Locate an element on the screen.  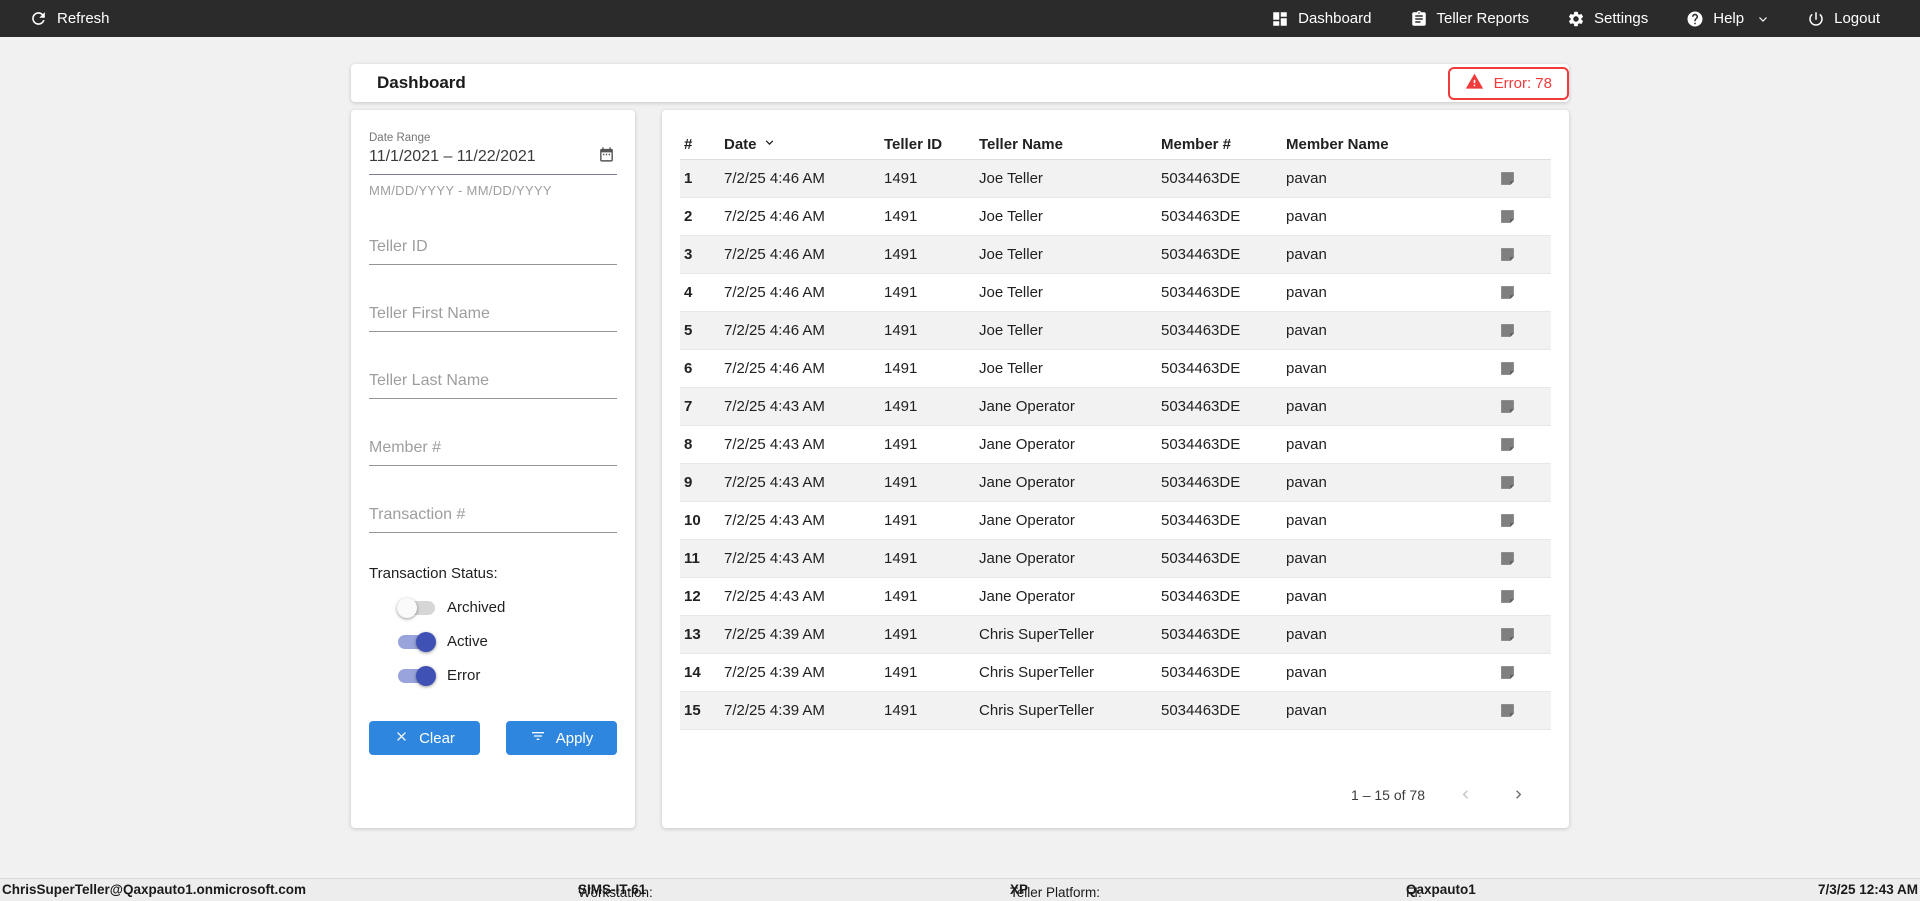
nav-label-help: Help is located at coordinates (1729, 18).